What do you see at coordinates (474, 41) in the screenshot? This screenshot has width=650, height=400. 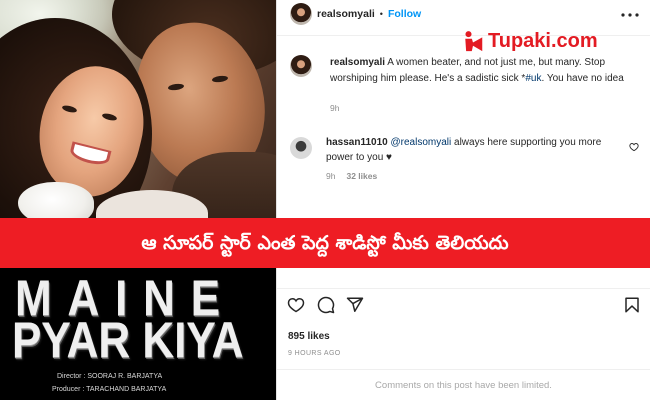 I see `tupaki-logo-icon` at bounding box center [474, 41].